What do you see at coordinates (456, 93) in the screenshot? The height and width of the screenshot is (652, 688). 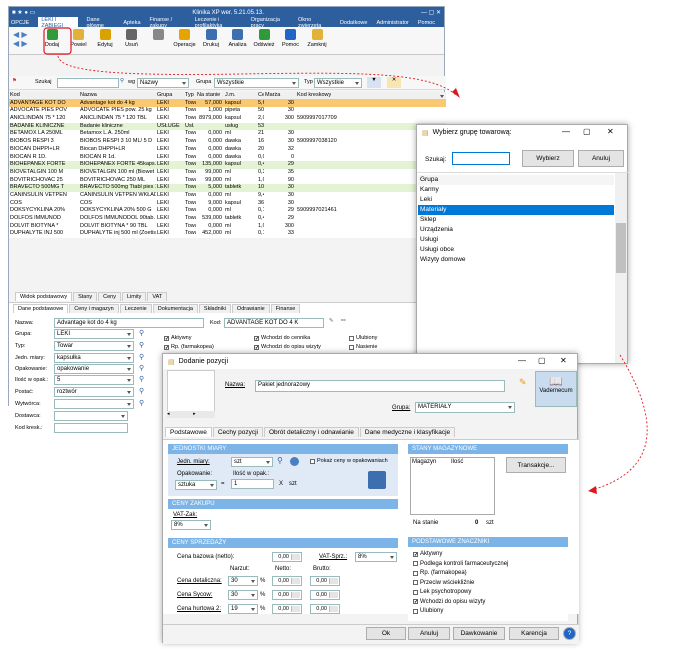 I see `arrow-1-head` at bounding box center [456, 93].